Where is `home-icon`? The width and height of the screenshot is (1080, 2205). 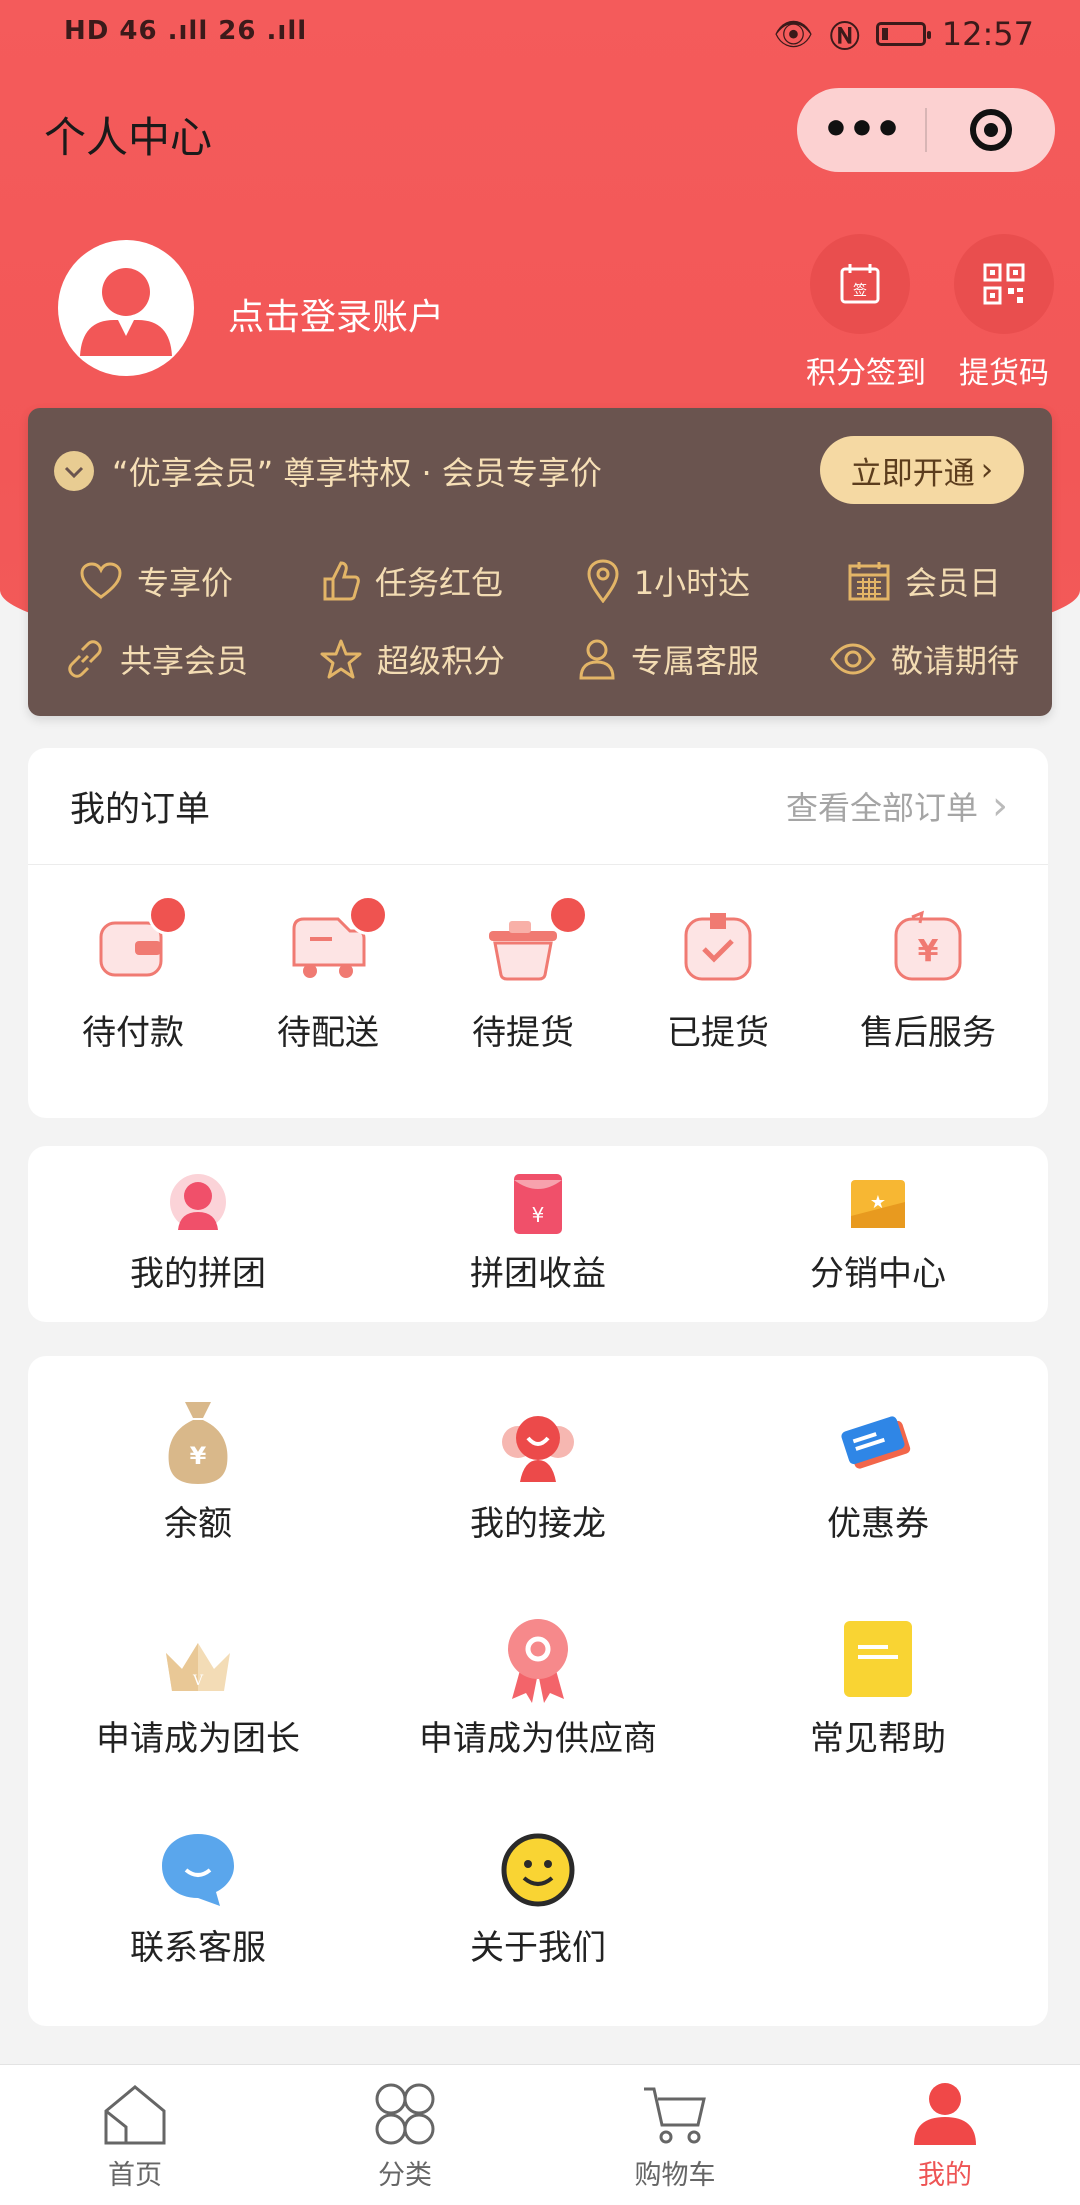
home-icon is located at coordinates (135, 2115).